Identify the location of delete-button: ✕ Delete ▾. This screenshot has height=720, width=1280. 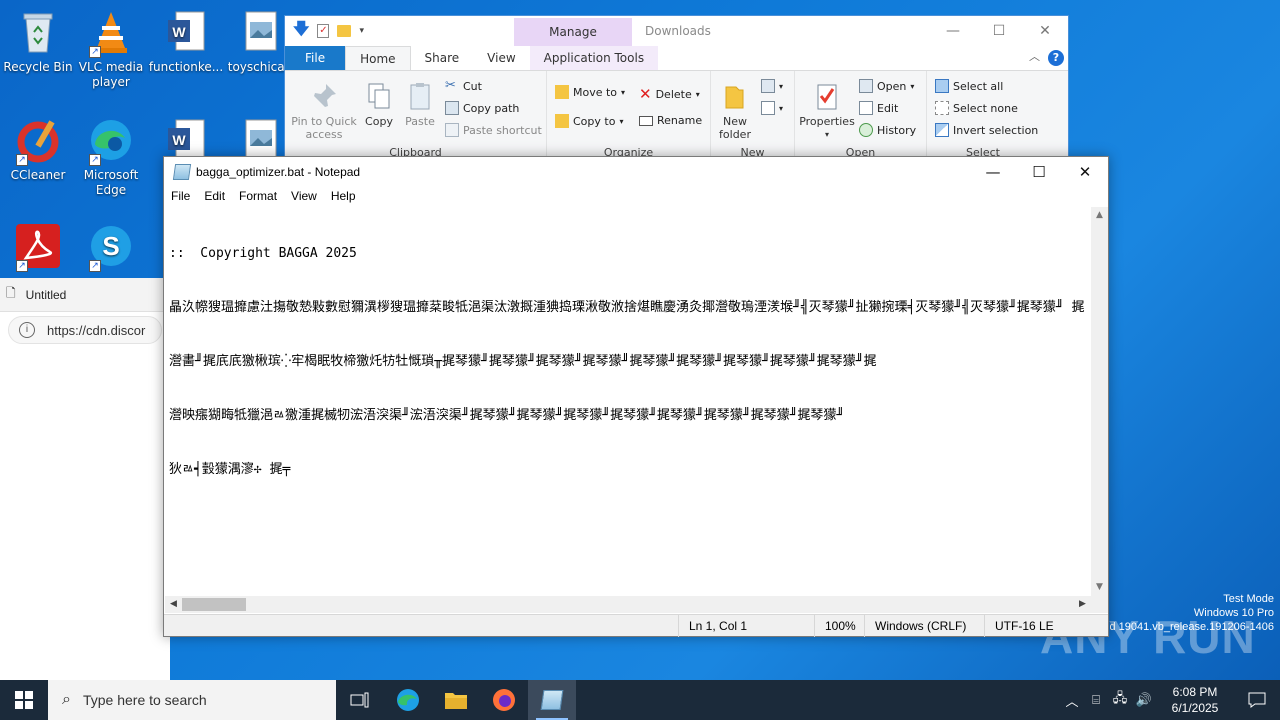
(669, 94).